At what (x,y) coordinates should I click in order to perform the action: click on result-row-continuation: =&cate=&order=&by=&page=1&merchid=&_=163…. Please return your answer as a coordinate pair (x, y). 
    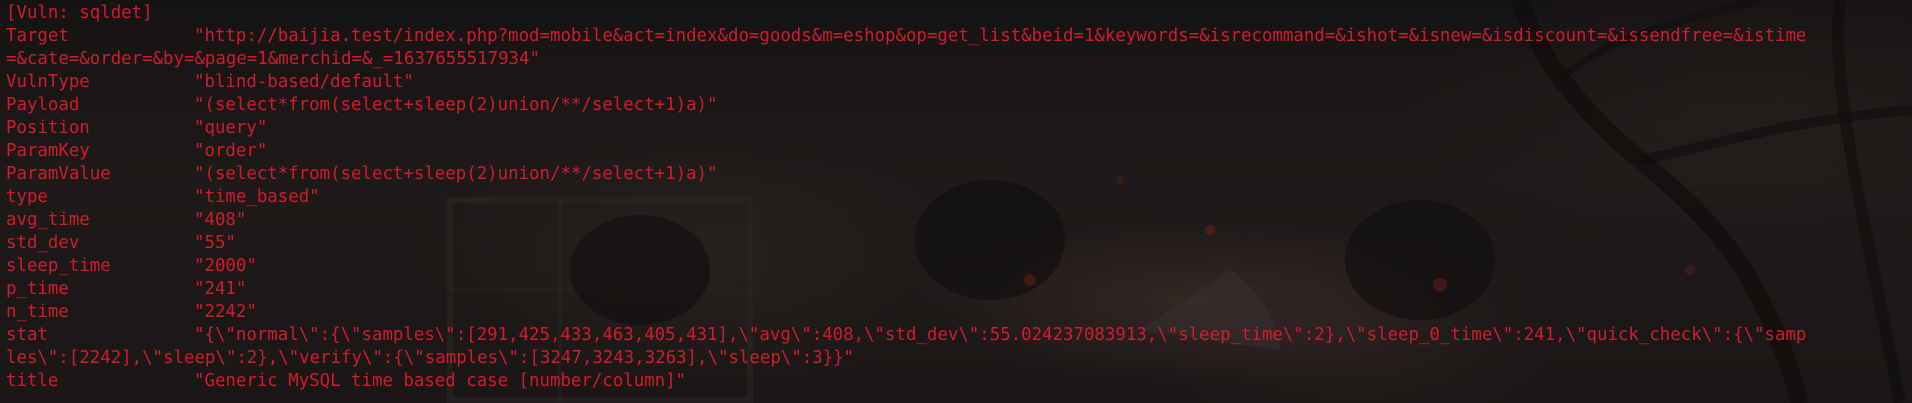
    Looking at the image, I should click on (957, 59).